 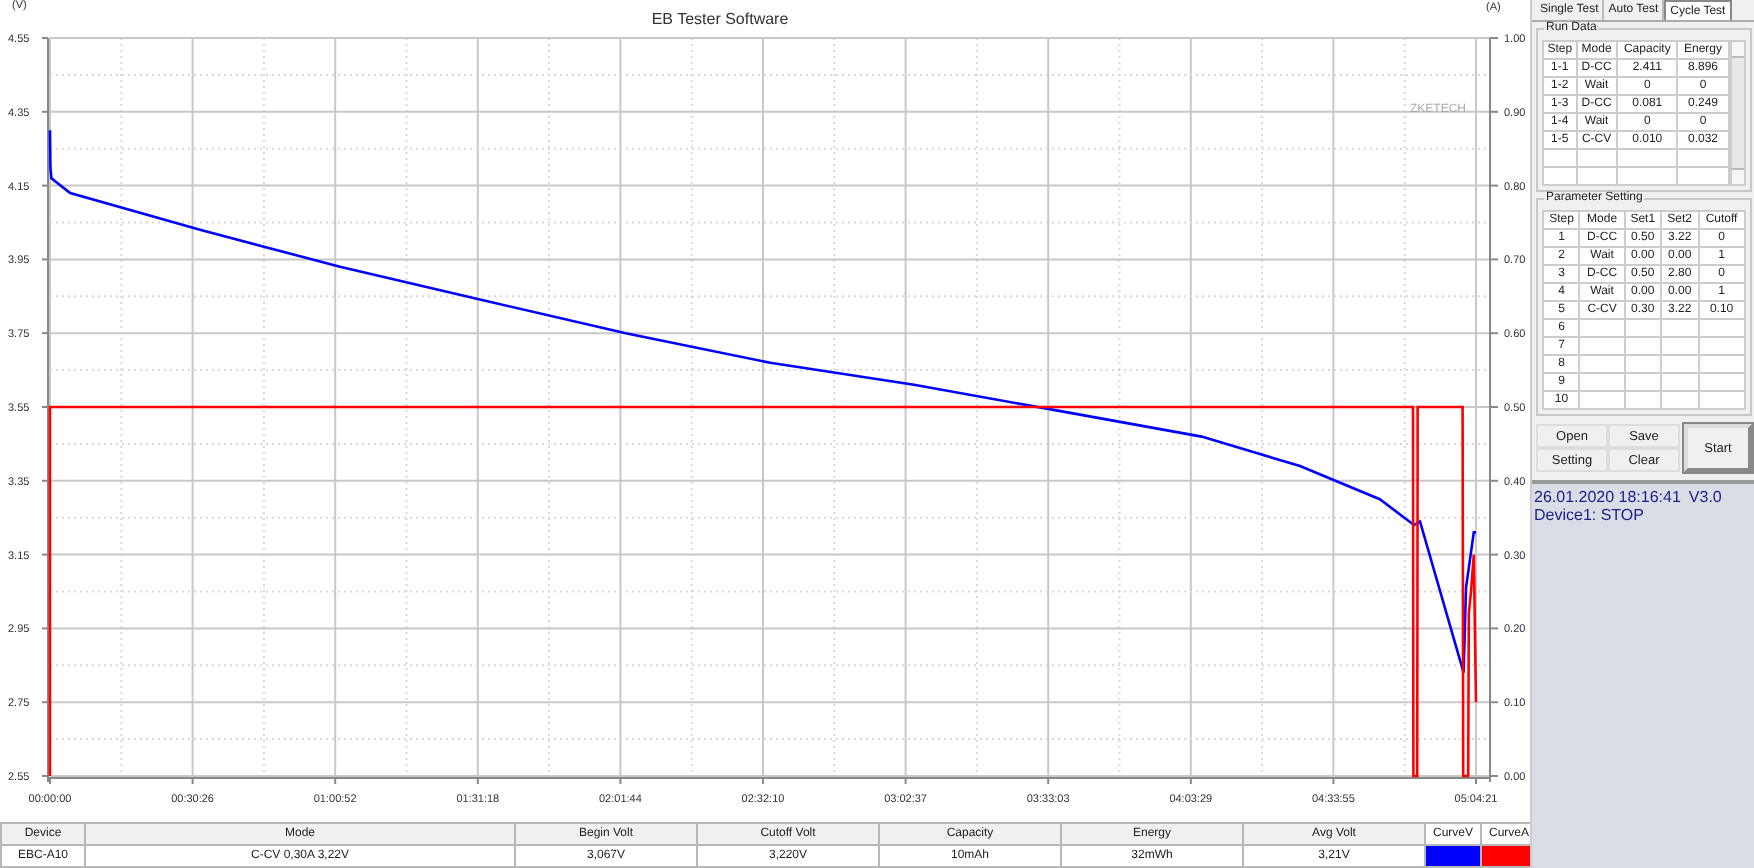 What do you see at coordinates (1589, 515) in the screenshot?
I see `device-status: Device1: STOP` at bounding box center [1589, 515].